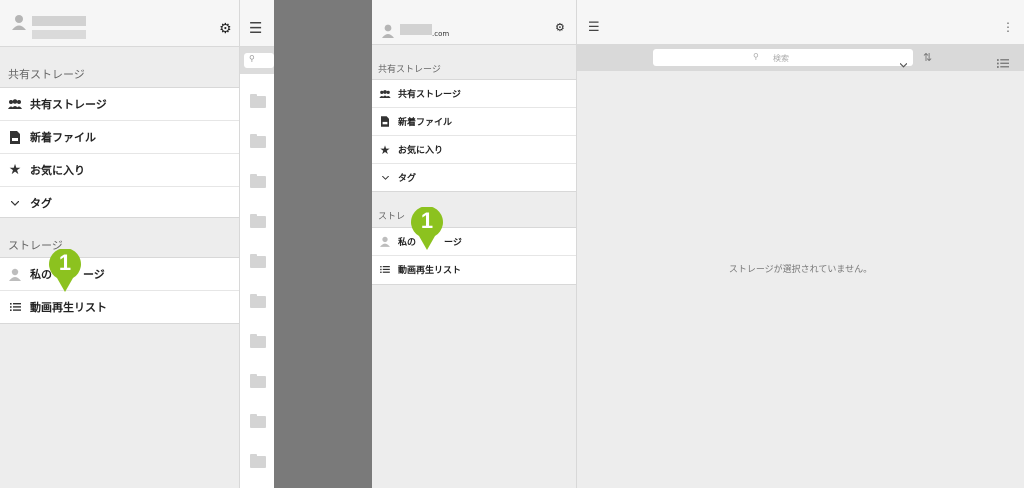 This screenshot has width=1024, height=488. Describe the element at coordinates (903, 62) in the screenshot. I see `dropdown-chevron-icon` at that location.